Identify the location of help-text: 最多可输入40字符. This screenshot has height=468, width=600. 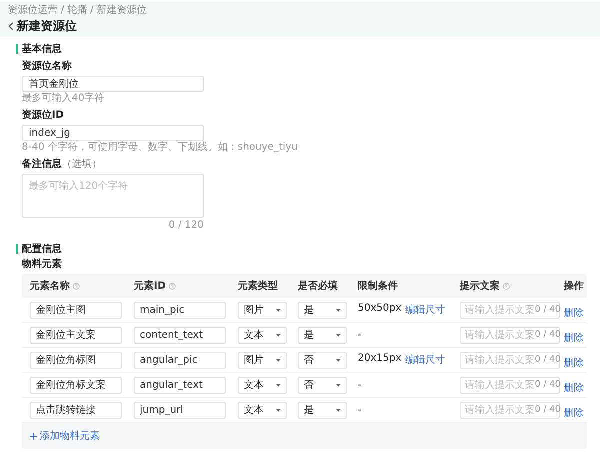
(64, 99).